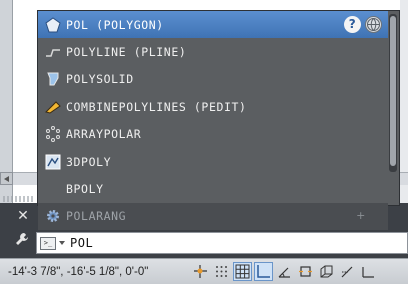 The width and height of the screenshot is (408, 284). What do you see at coordinates (222, 243) in the screenshot?
I see `command-line-input: >_ POL` at bounding box center [222, 243].